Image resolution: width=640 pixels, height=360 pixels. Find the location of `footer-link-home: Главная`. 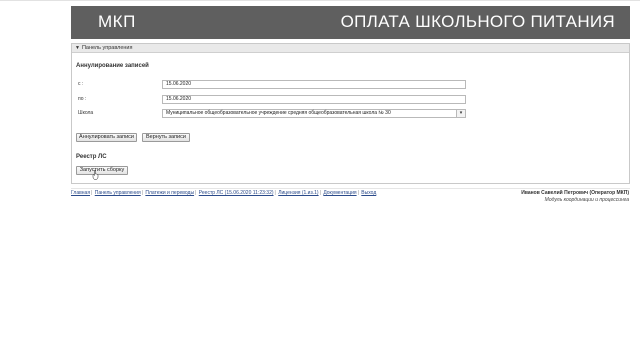

footer-link-home: Главная is located at coordinates (80, 193).